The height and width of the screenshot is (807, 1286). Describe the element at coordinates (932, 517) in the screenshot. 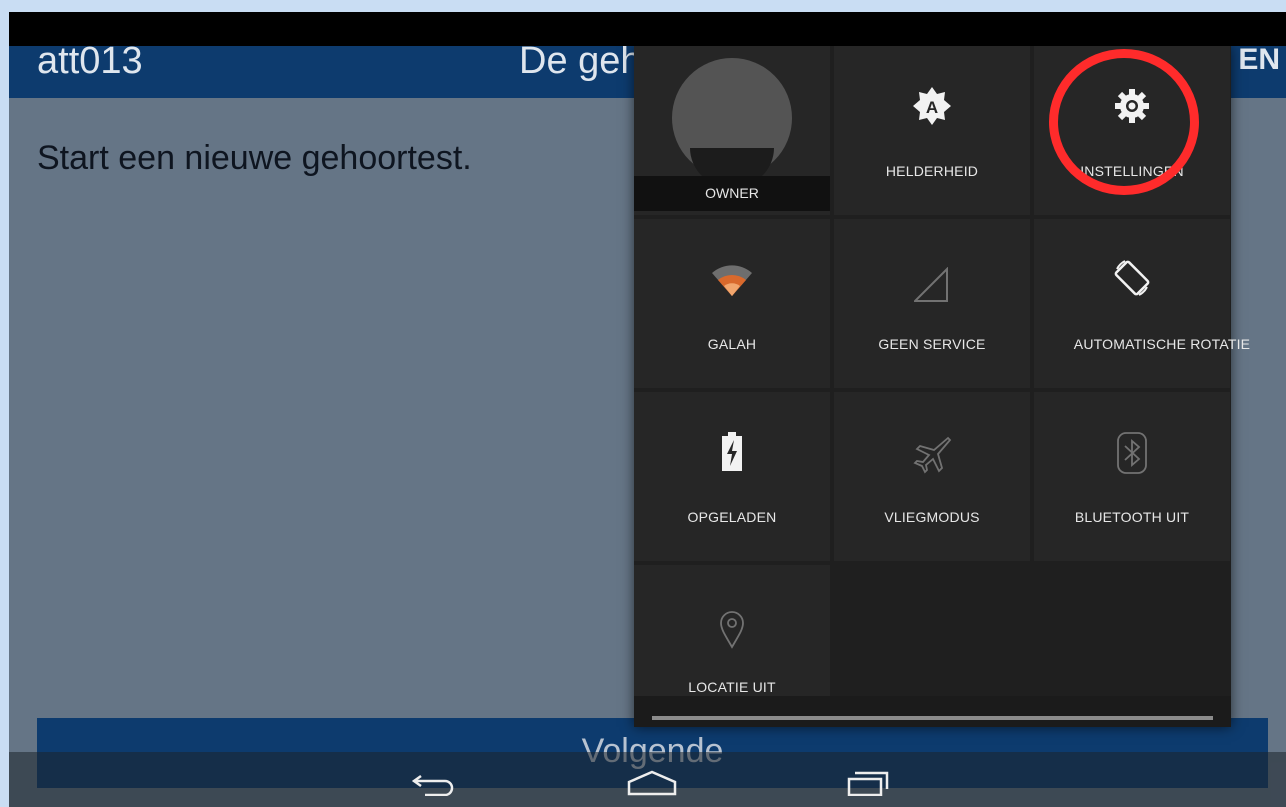

I see `tile-label: VLIEGMODUS` at that location.